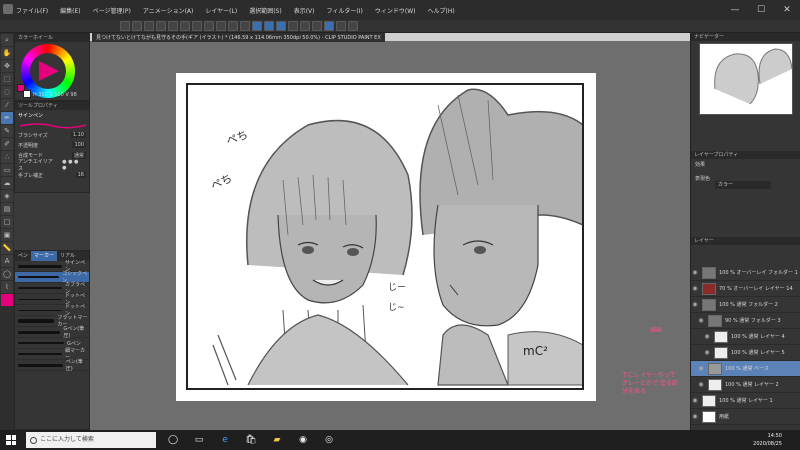  Describe the element at coordinates (7, 261) in the screenshot. I see `text-icon: A` at that location.